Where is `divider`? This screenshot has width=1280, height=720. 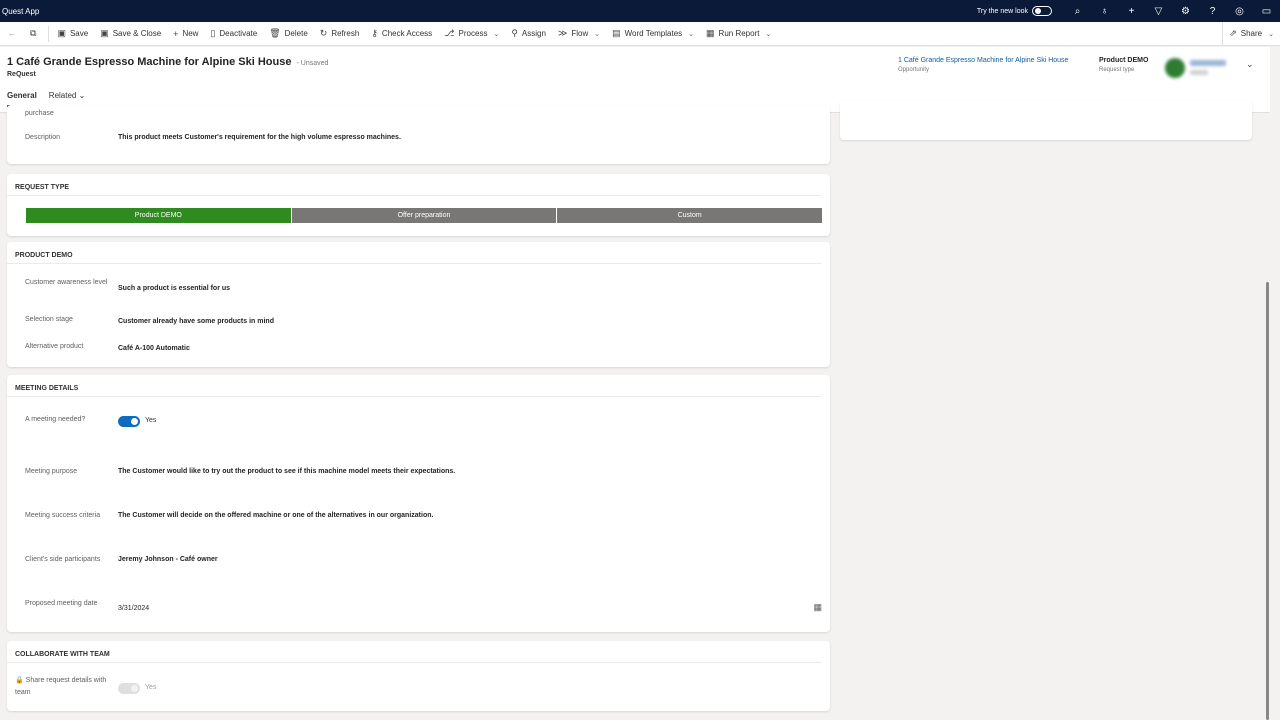
divider is located at coordinates (49, 33).